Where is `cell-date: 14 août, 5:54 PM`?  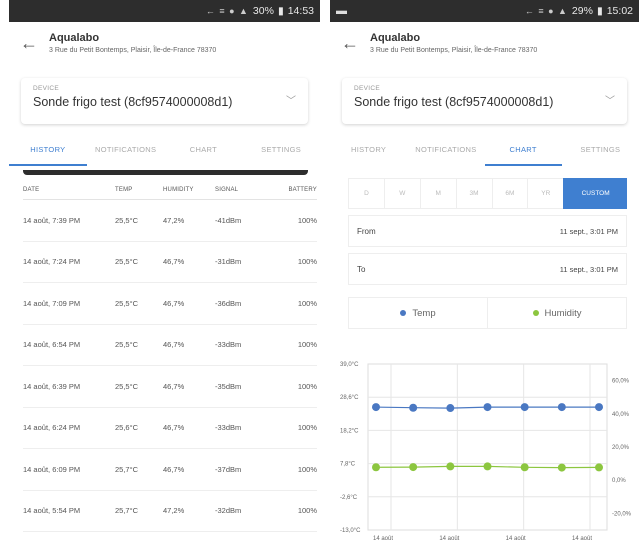
cell-date: 14 août, 5:54 PM is located at coordinates (69, 511).